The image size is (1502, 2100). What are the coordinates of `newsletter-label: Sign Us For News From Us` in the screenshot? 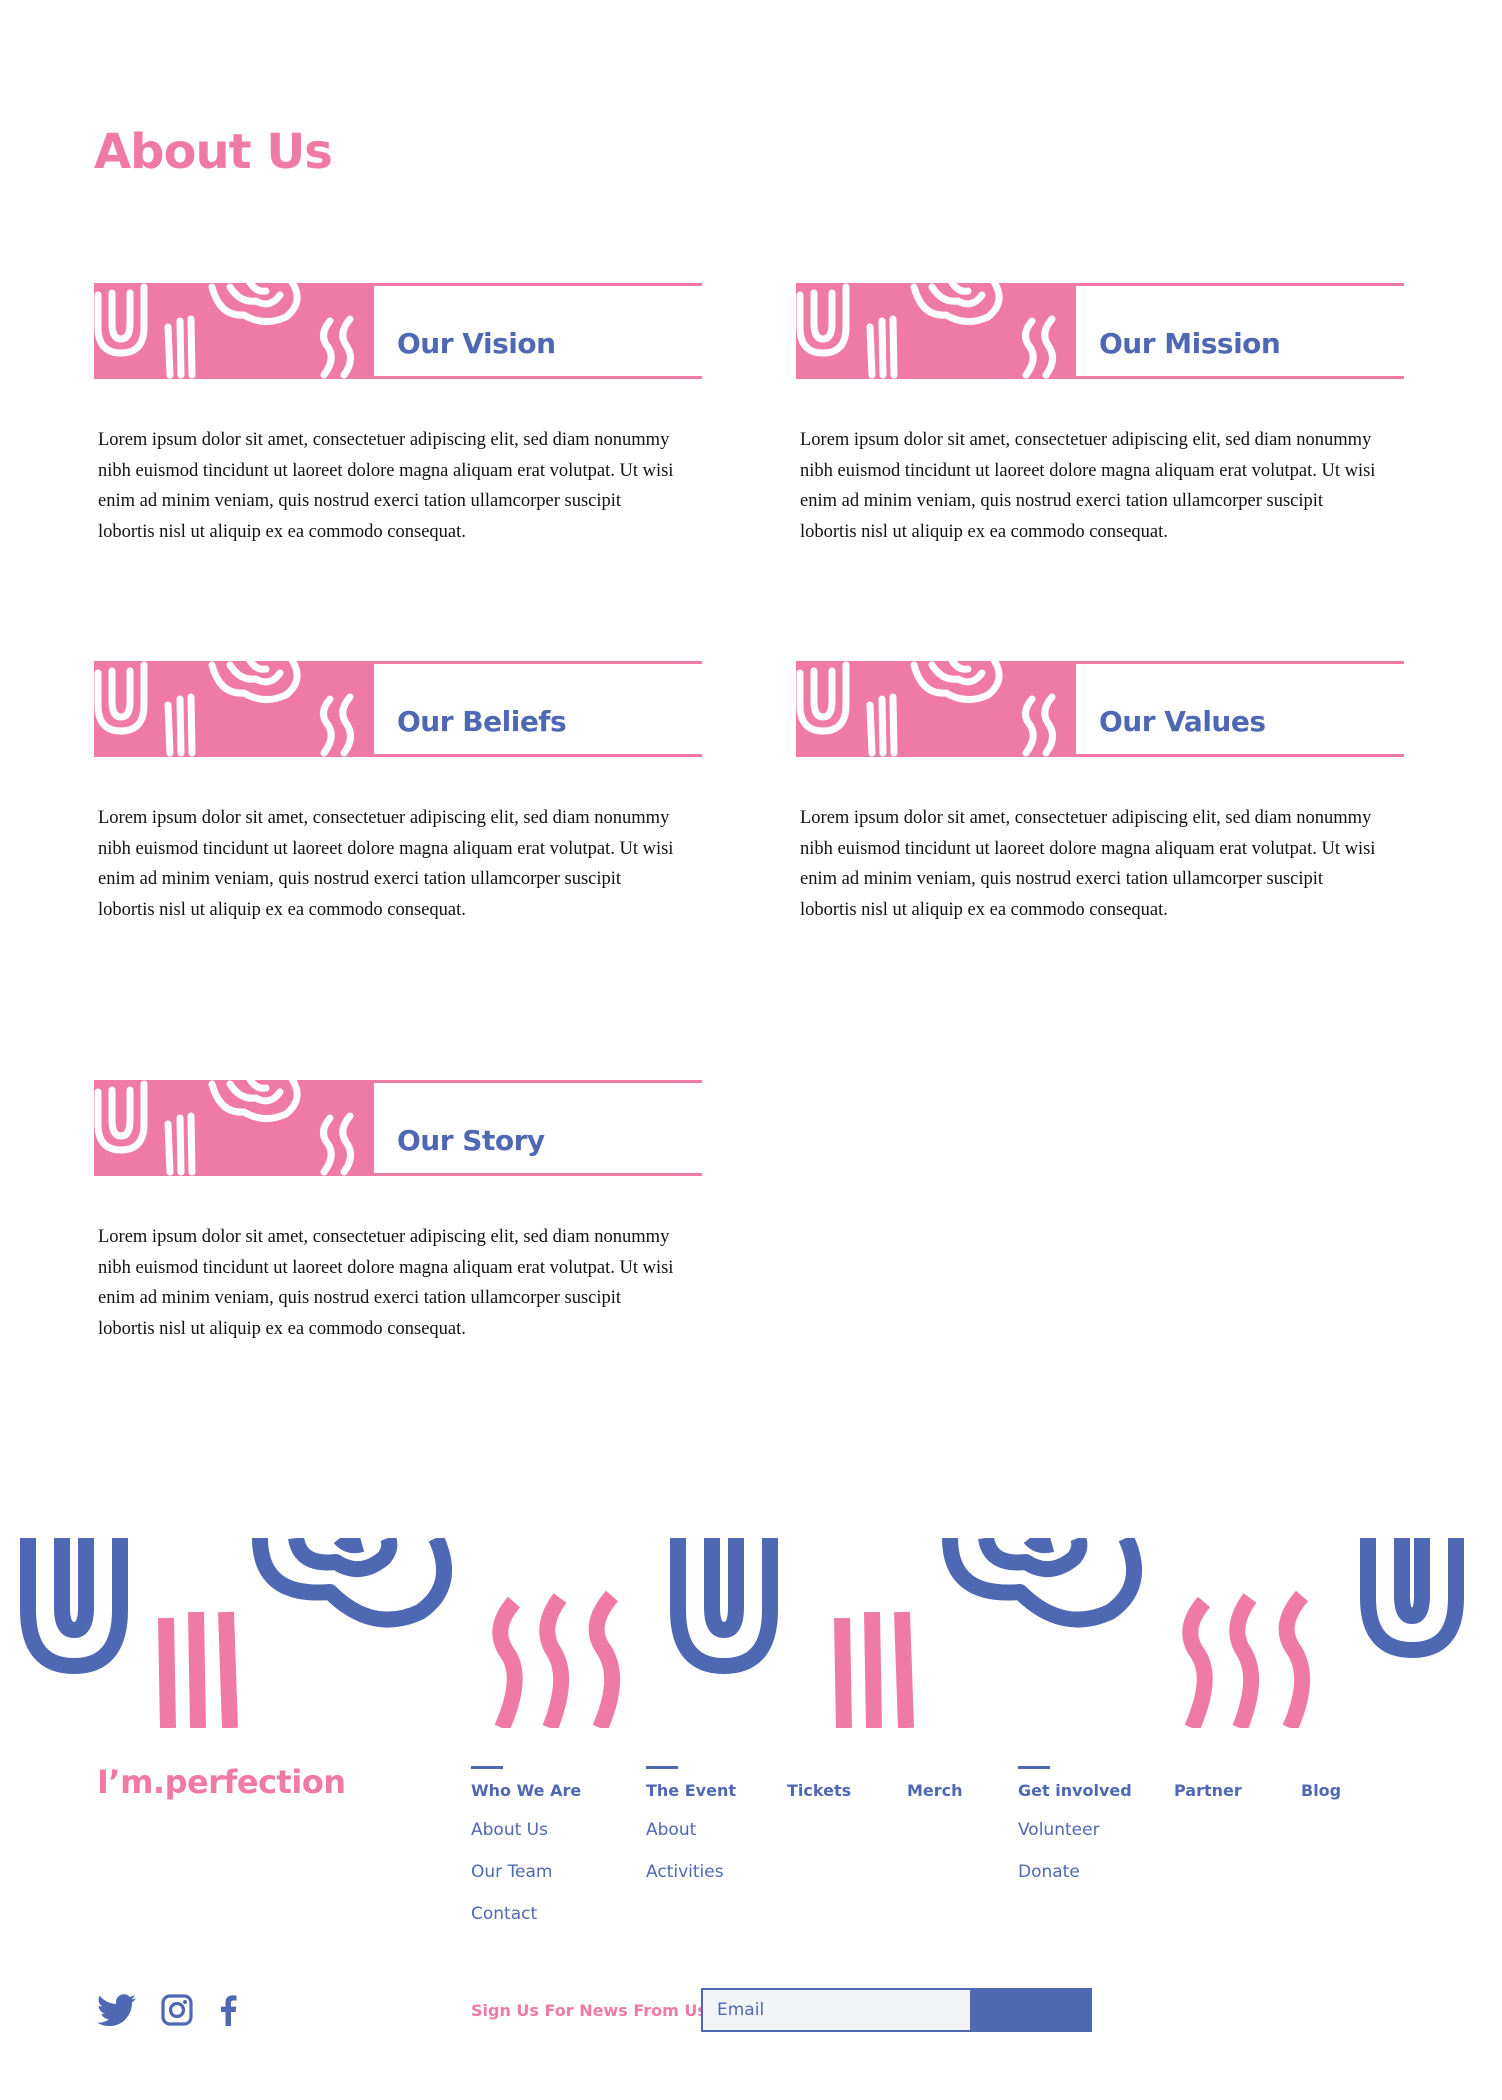 It's located at (589, 2010).